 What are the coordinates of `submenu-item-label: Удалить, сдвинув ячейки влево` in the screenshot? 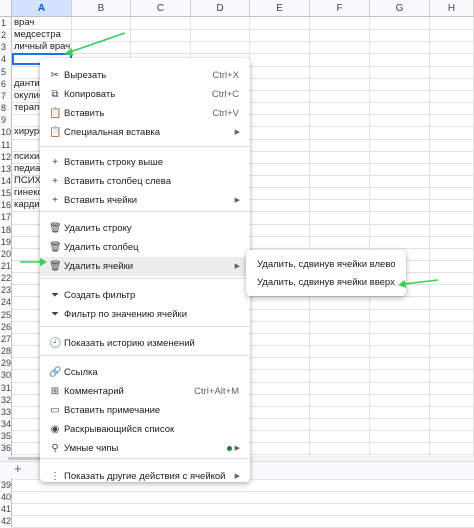 It's located at (326, 264).